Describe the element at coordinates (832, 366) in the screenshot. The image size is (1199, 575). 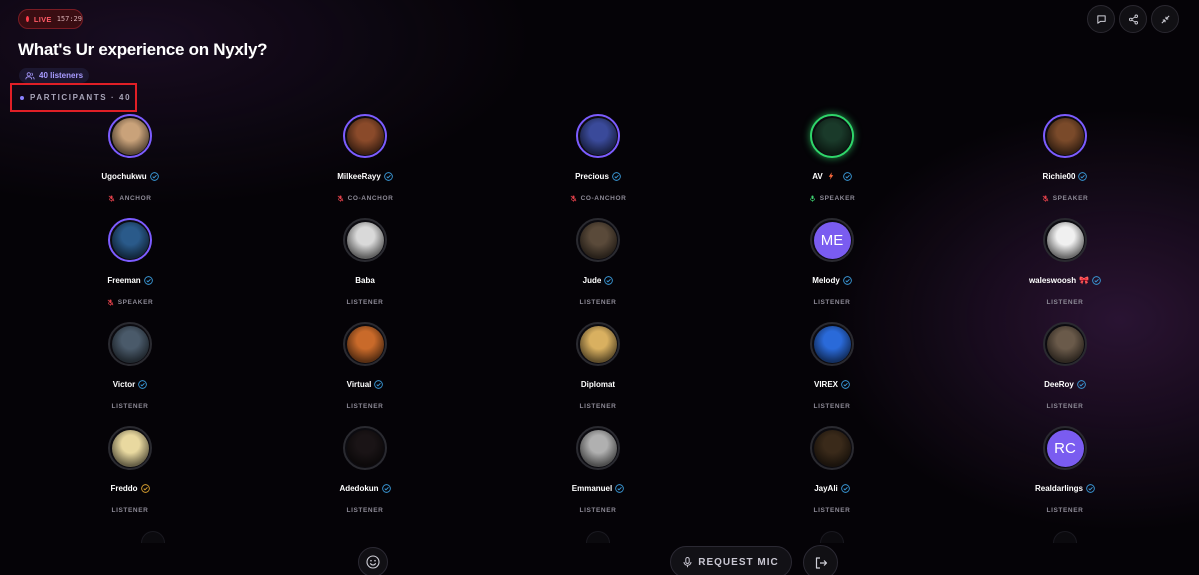
I see `participant-card: VIREX LISTENER` at that location.